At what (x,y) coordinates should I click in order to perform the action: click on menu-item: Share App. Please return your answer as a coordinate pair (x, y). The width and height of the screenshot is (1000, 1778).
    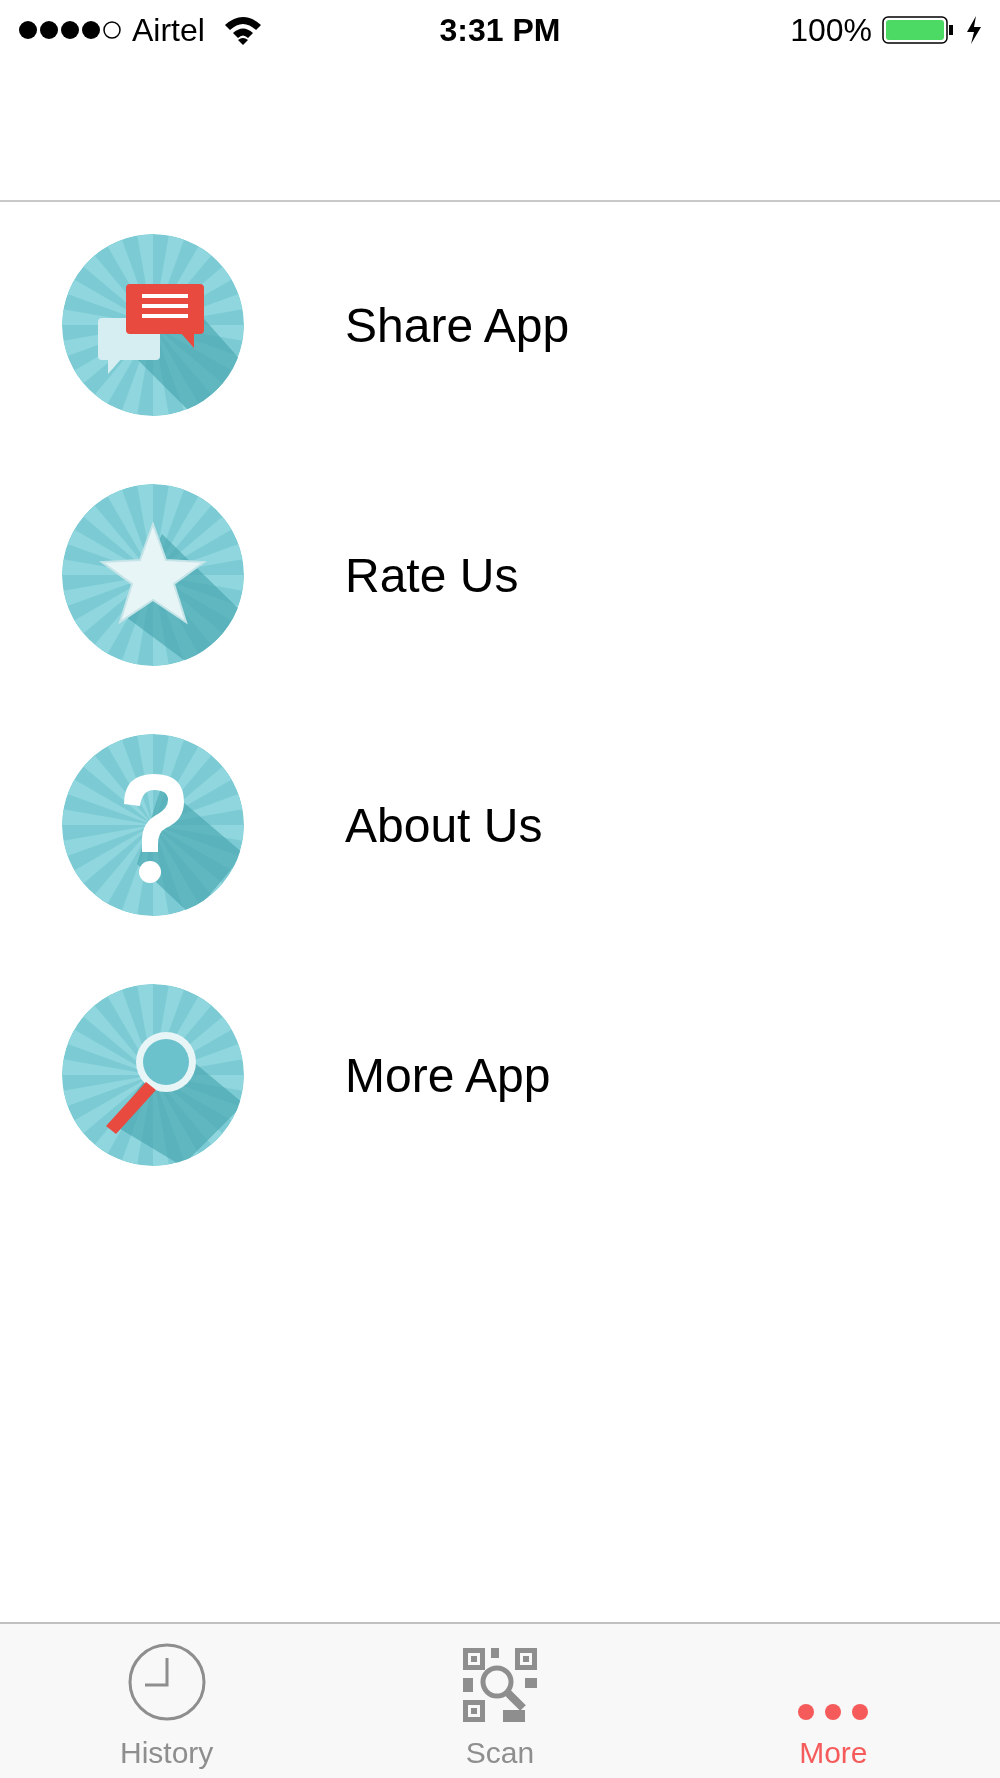
    Looking at the image, I should click on (500, 325).